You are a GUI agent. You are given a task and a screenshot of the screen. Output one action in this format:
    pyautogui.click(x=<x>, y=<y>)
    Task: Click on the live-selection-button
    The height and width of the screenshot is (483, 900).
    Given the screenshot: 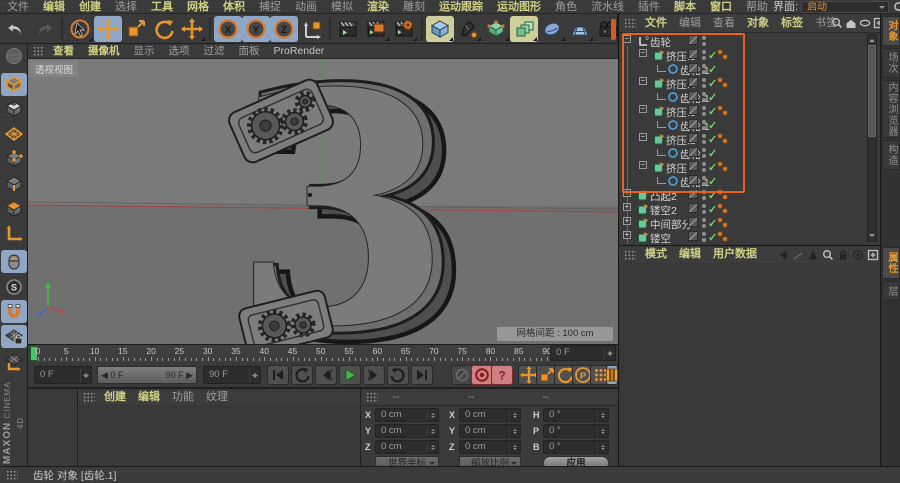 What is the action you would take?
    pyautogui.click(x=80, y=29)
    